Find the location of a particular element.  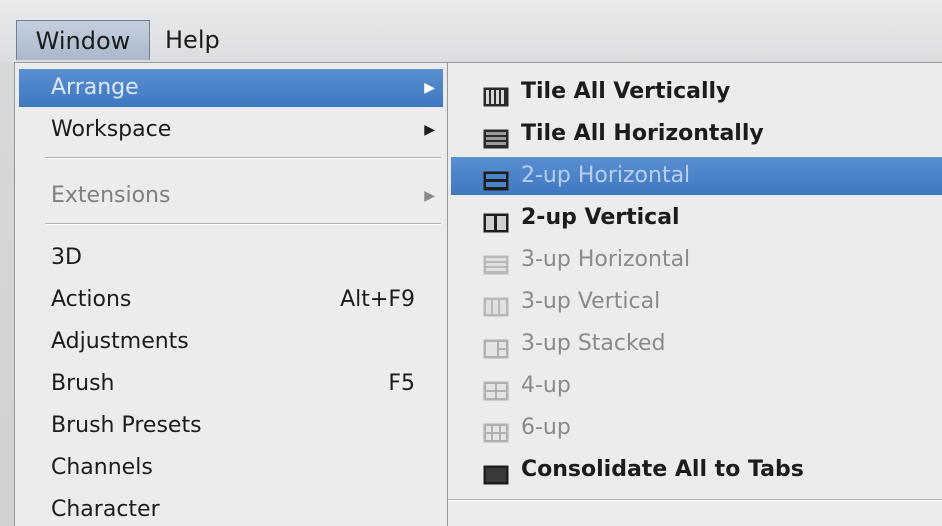

menu-item-adjustments: Adjustments is located at coordinates (231, 342).